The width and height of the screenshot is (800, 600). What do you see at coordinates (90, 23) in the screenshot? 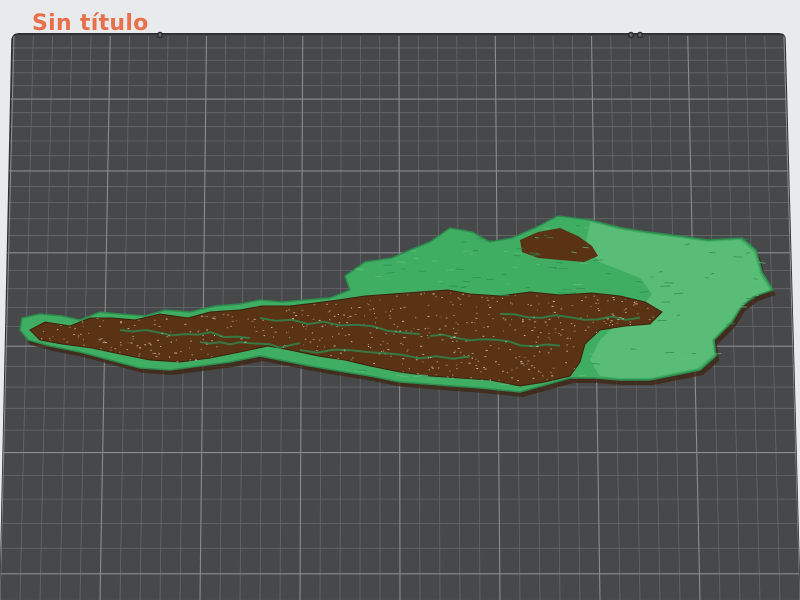
I see `document-title: Sin título` at bounding box center [90, 23].